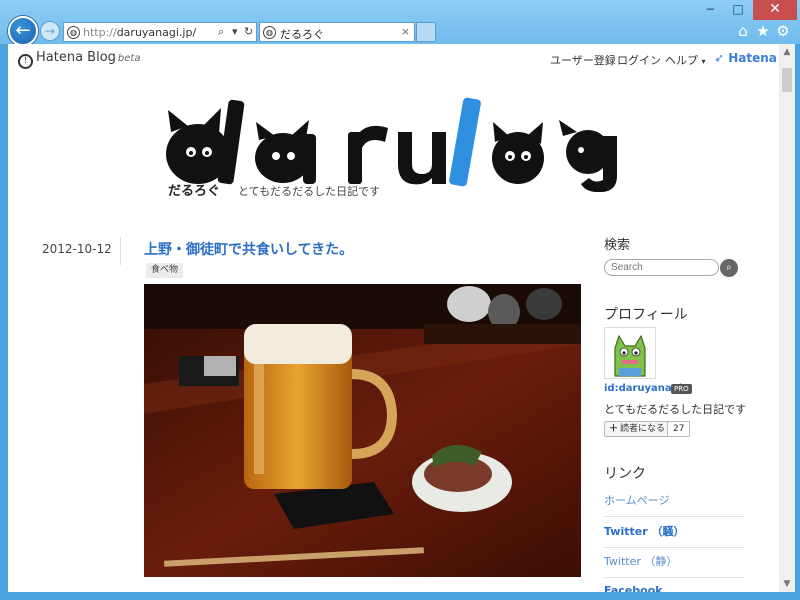 Image resolution: width=800 pixels, height=600 pixels. I want to click on profile-description: とてもだるだるした日記です, so click(675, 409).